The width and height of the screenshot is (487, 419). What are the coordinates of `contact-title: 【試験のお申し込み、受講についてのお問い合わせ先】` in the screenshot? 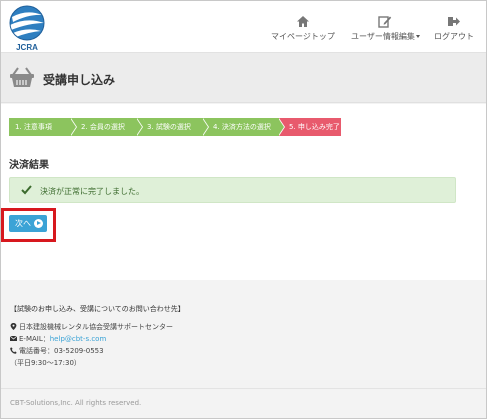 It's located at (97, 309).